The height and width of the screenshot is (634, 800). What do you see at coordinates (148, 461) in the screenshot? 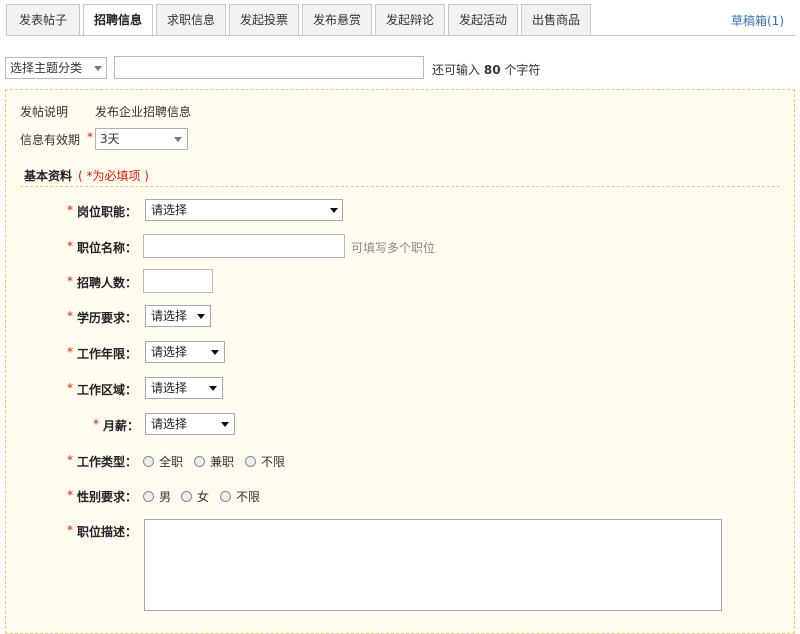
I see `job-type-fulltime-radio` at bounding box center [148, 461].